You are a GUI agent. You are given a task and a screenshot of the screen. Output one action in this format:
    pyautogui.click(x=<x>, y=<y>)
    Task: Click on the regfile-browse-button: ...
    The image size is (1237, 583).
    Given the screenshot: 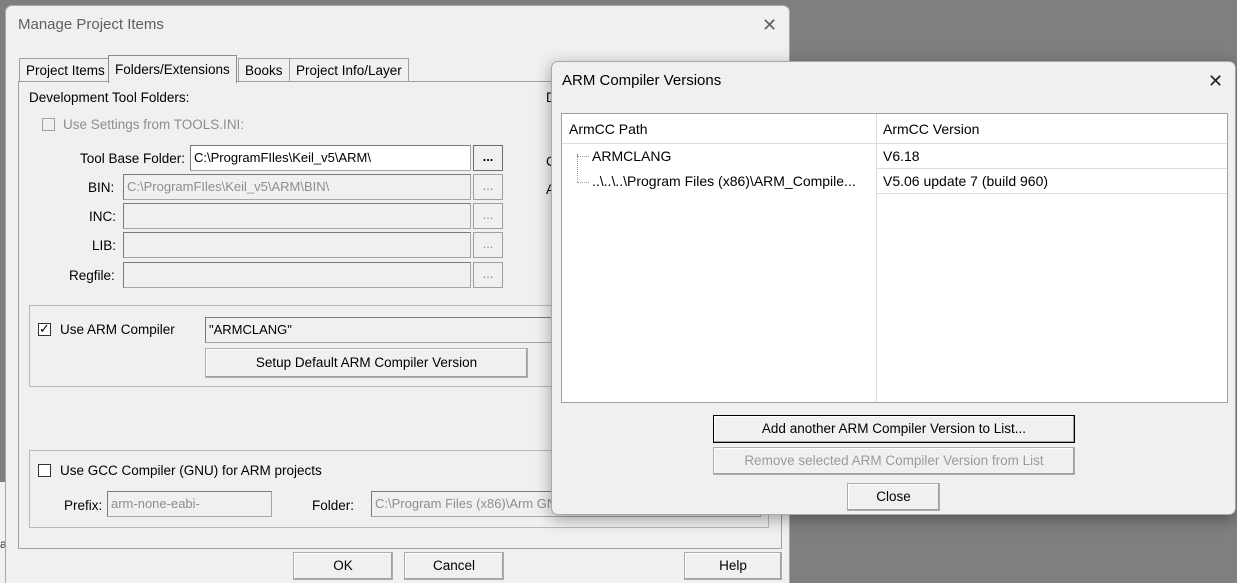 What is the action you would take?
    pyautogui.click(x=488, y=275)
    